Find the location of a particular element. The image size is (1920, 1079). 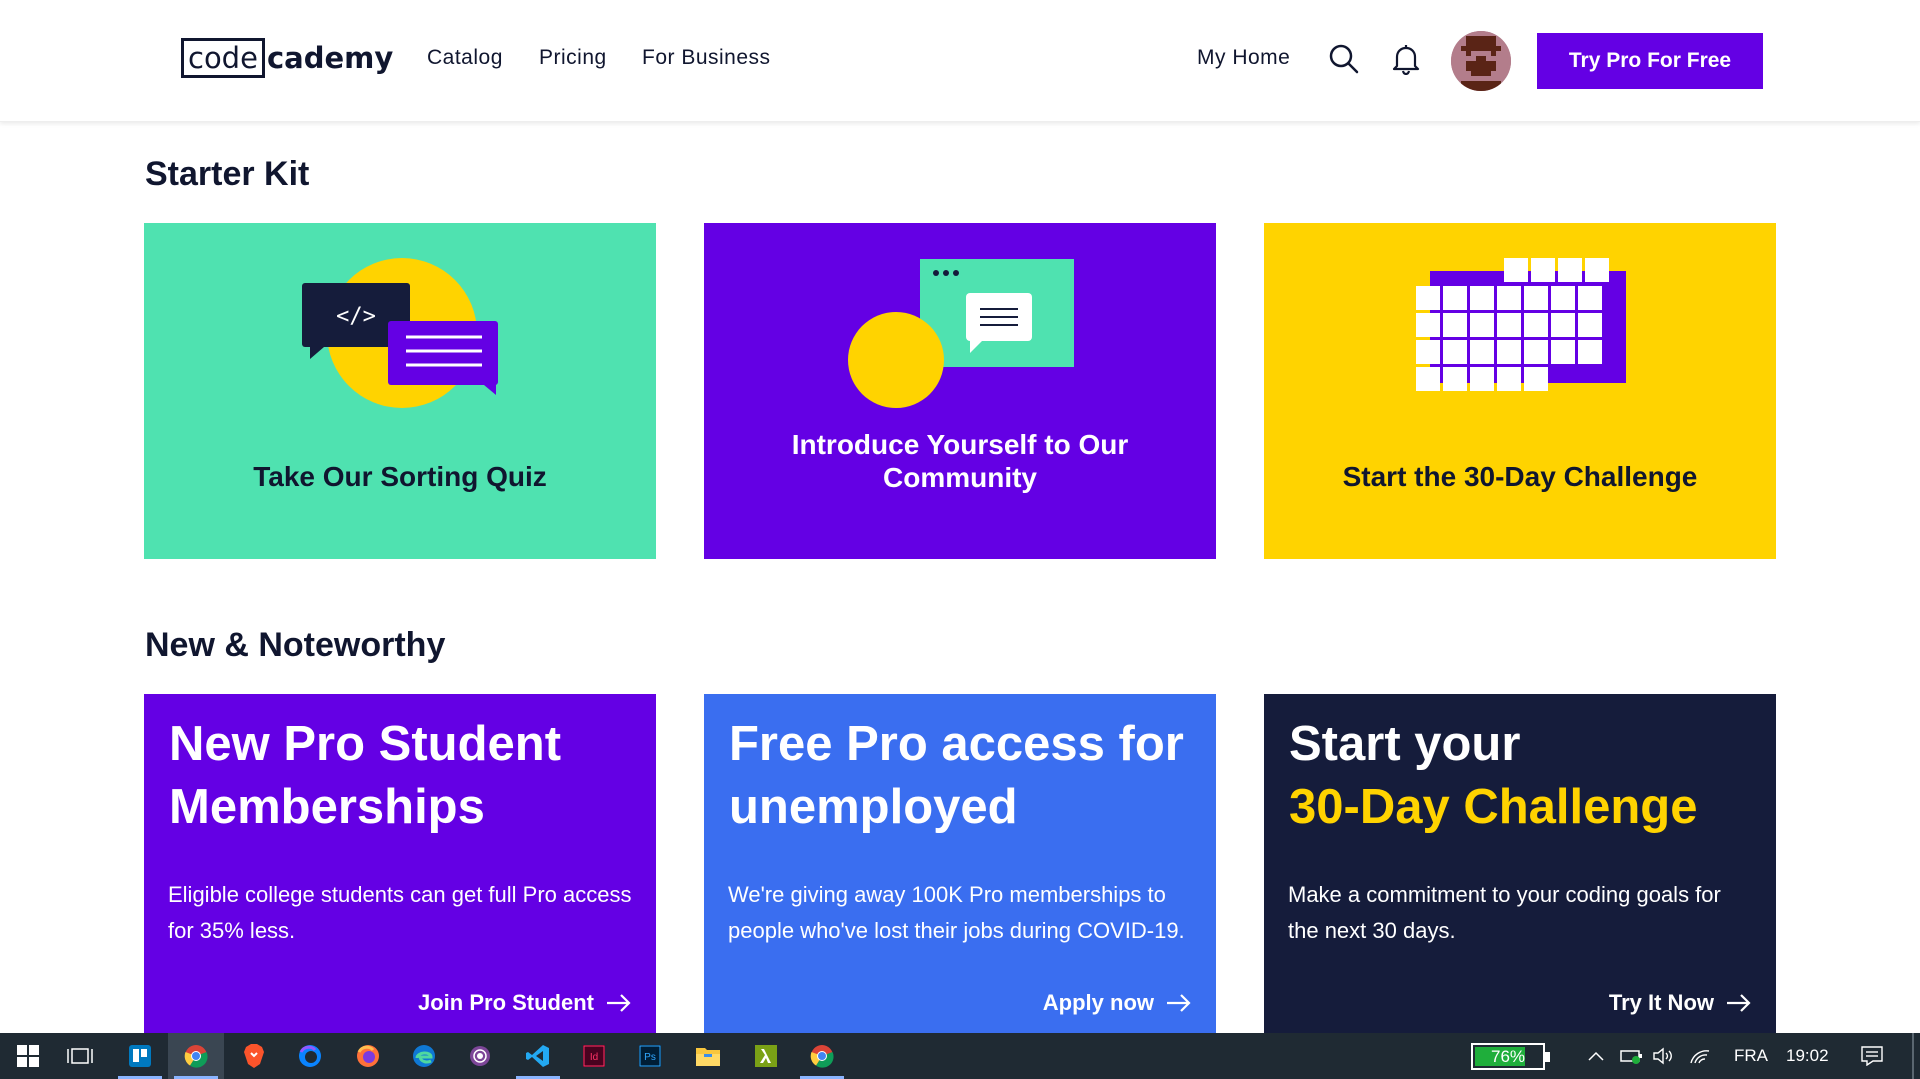

clock-time: 19:02 is located at coordinates (1807, 1056).